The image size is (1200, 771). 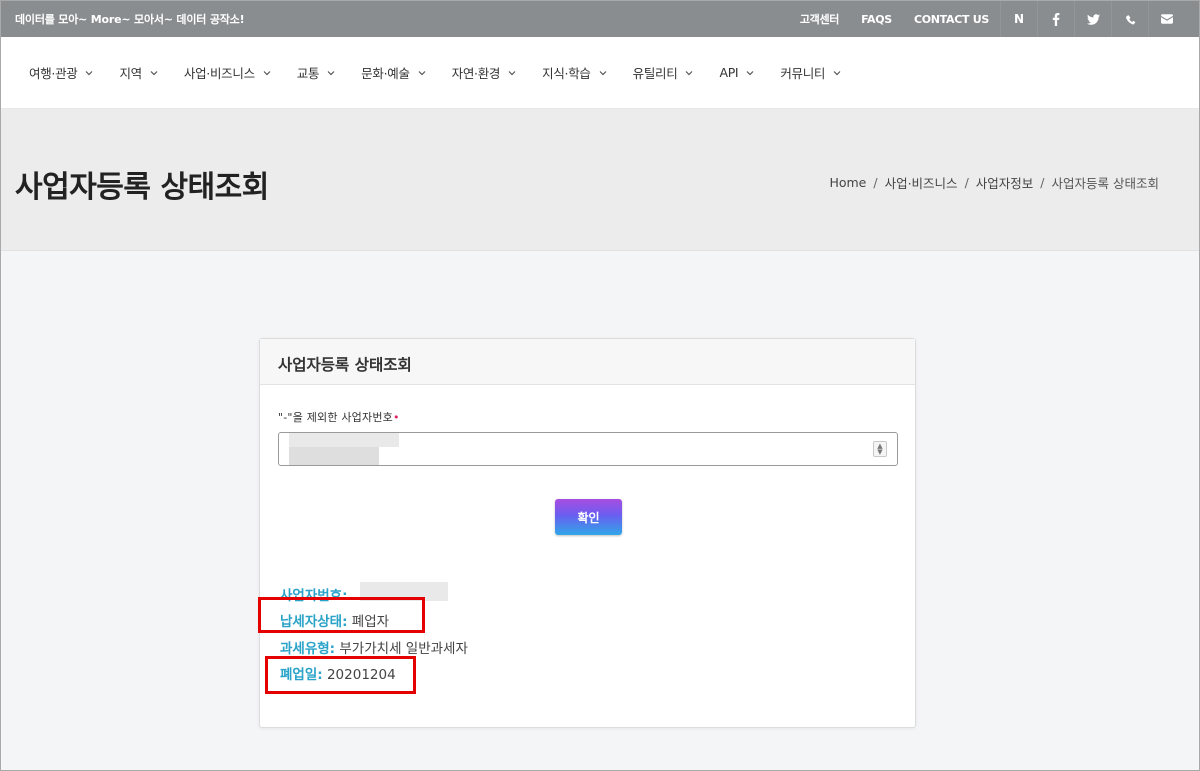 I want to click on contact-us-link: CONTACT US, so click(x=951, y=19).